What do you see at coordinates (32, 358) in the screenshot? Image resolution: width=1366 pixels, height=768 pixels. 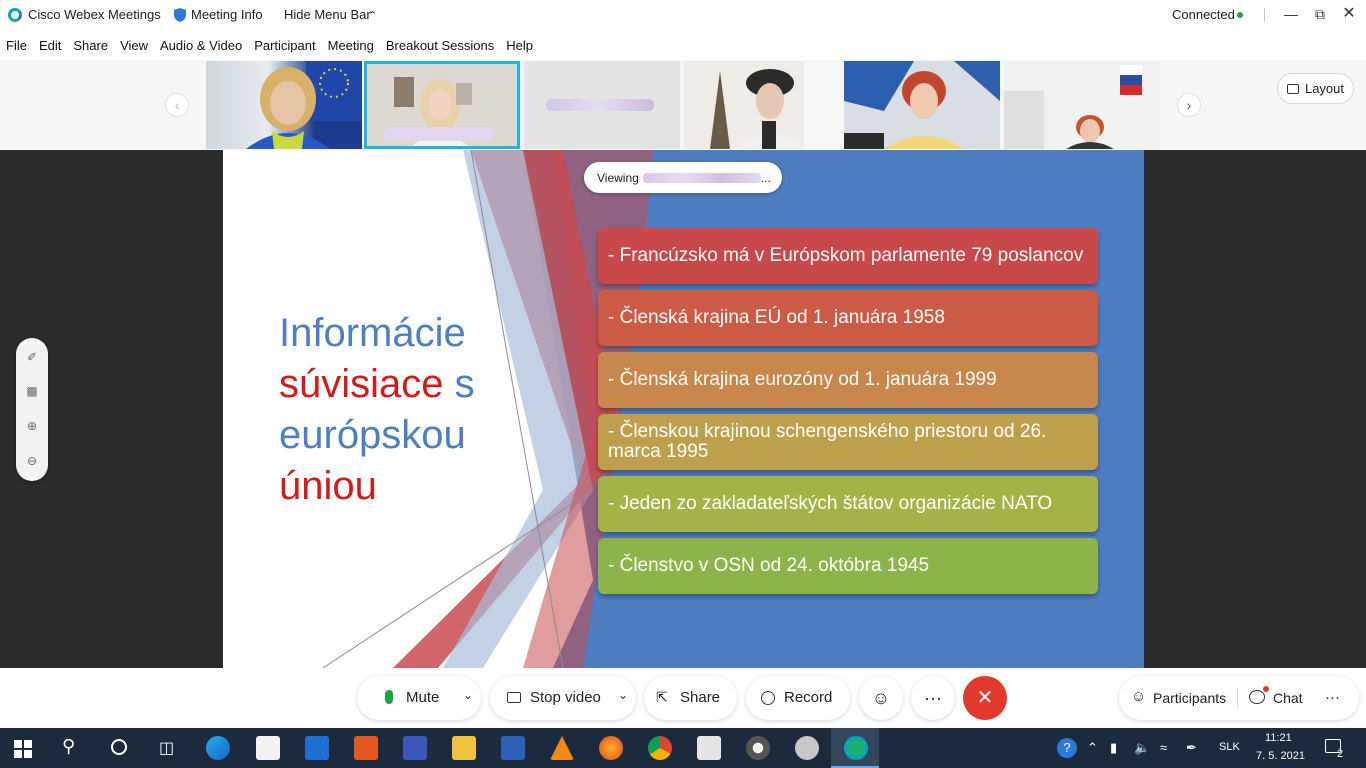 I see `pen-icon: ✐` at bounding box center [32, 358].